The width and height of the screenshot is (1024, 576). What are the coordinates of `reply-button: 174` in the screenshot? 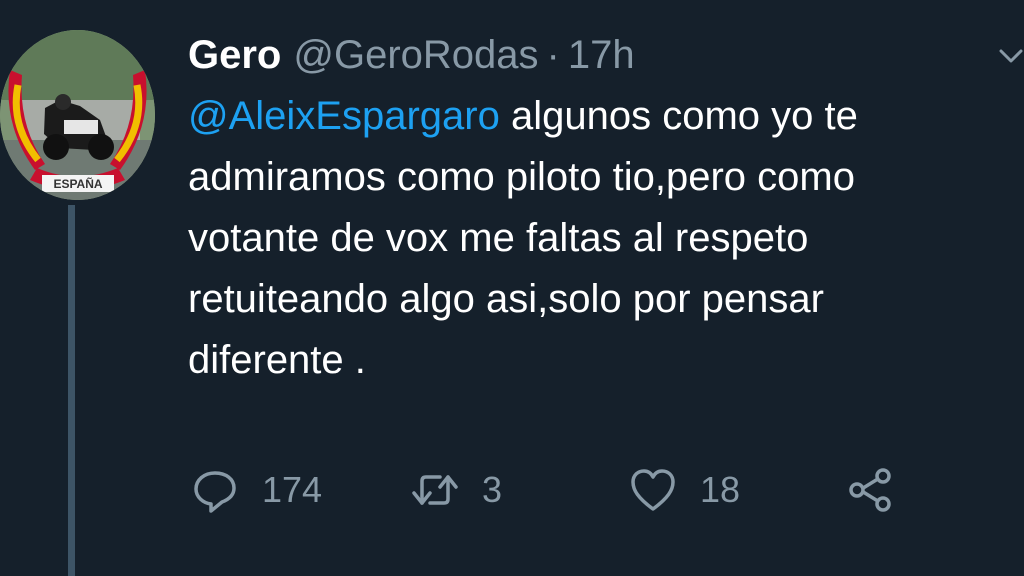 It's located at (256, 490).